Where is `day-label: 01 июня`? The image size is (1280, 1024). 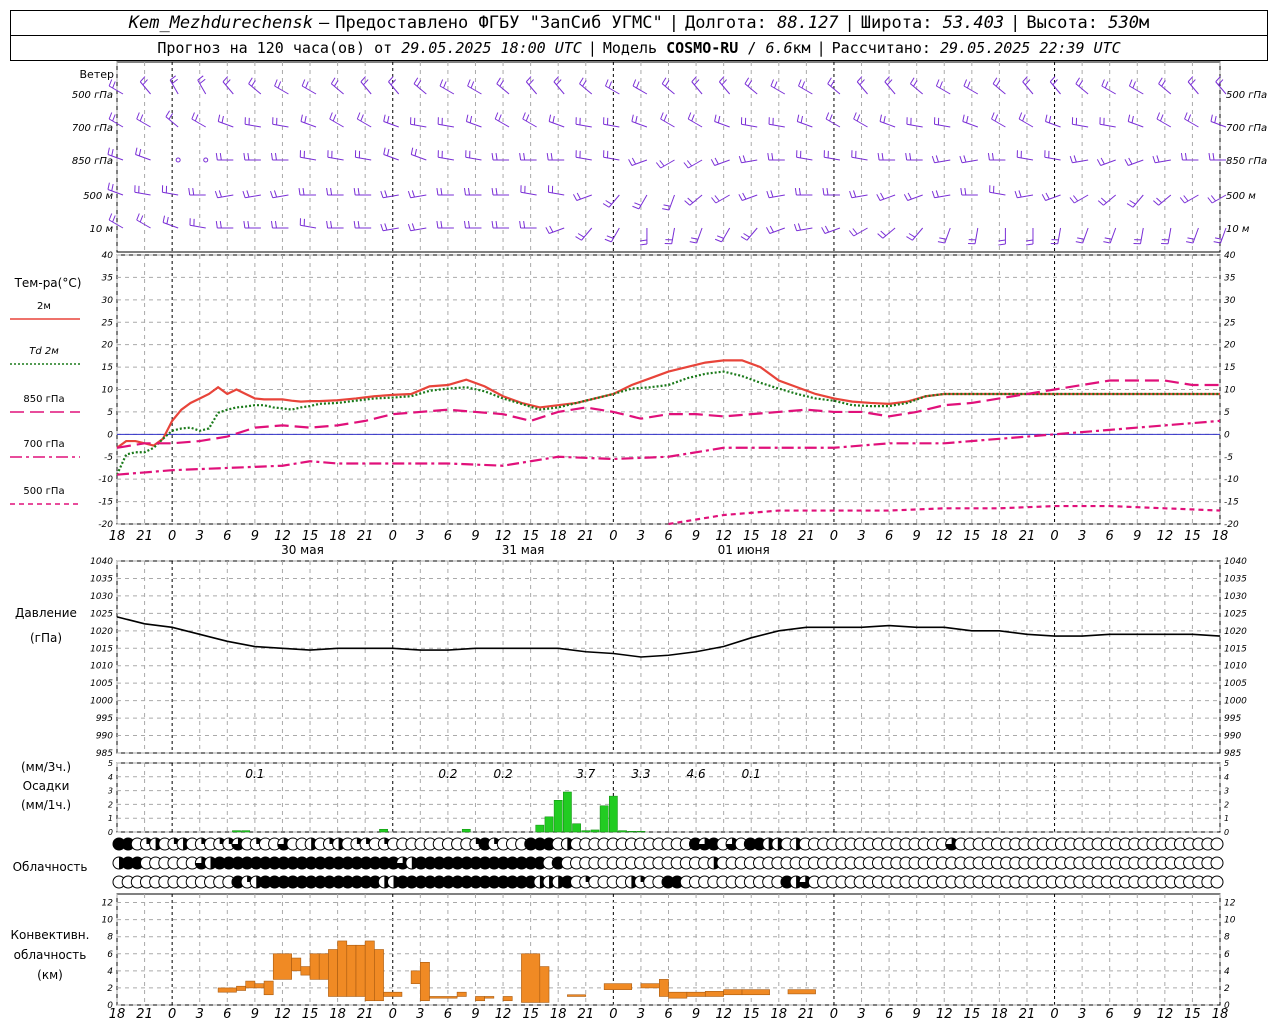 day-label: 01 июня is located at coordinates (744, 550).